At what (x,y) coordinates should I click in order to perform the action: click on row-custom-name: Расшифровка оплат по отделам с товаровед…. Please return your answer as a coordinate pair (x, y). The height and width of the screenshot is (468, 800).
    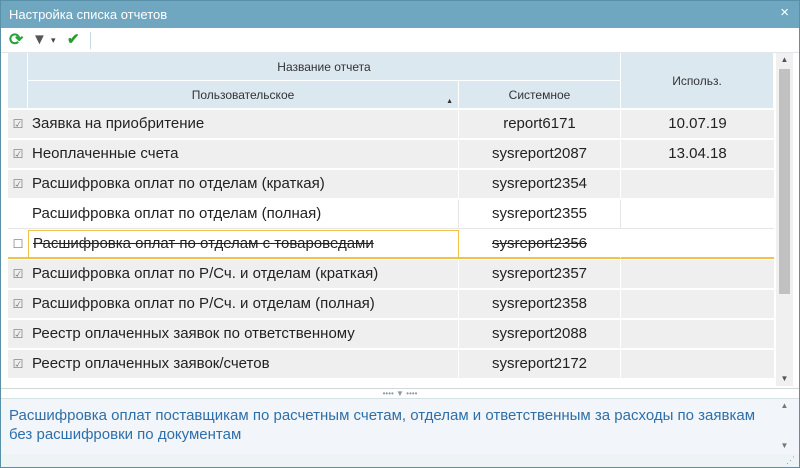
    Looking at the image, I should click on (243, 244).